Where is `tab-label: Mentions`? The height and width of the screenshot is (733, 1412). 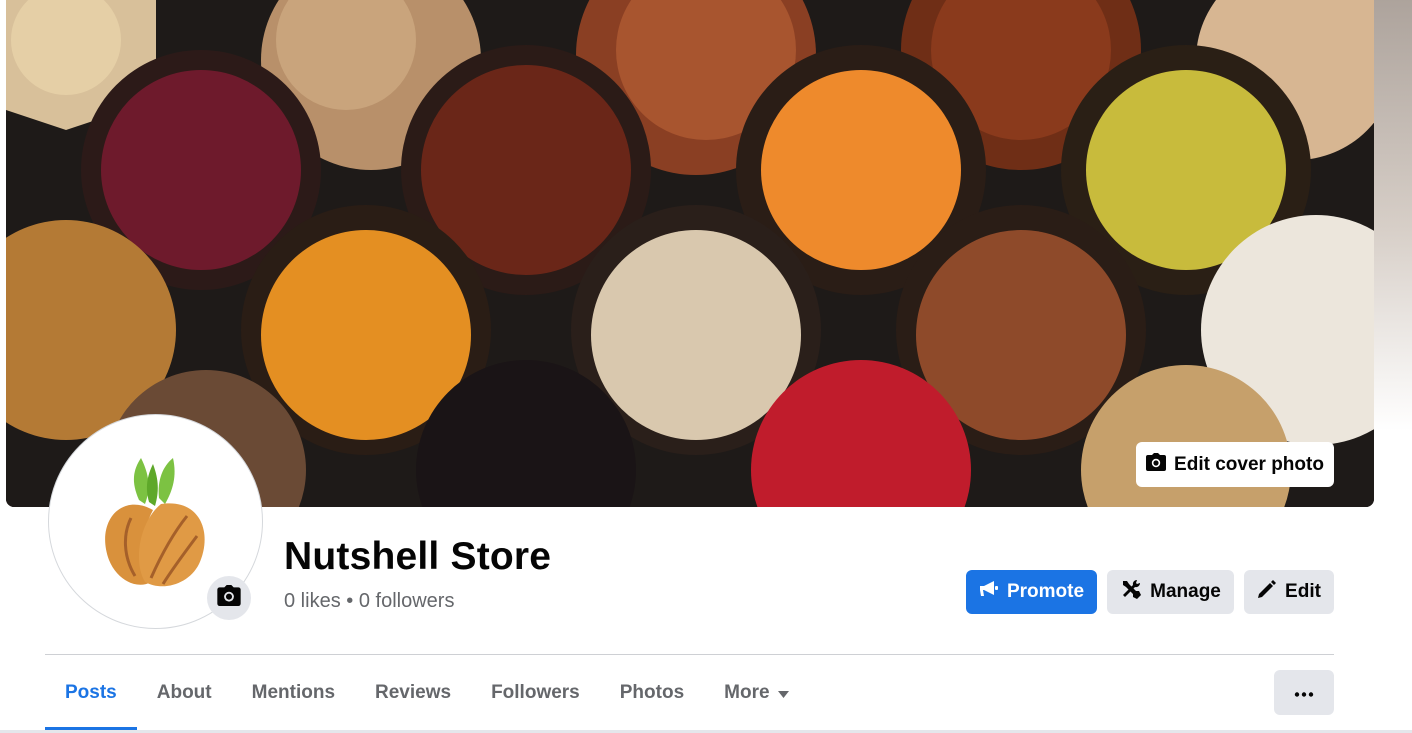
tab-label: Mentions is located at coordinates (293, 692).